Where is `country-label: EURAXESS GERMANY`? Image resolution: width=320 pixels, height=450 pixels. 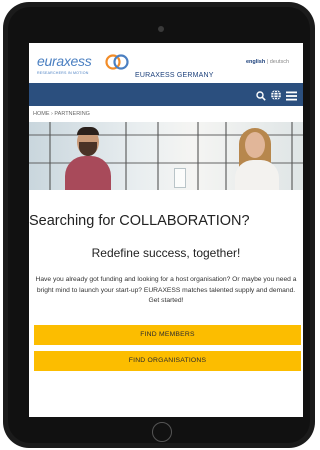
country-label: EURAXESS GERMANY is located at coordinates (174, 75).